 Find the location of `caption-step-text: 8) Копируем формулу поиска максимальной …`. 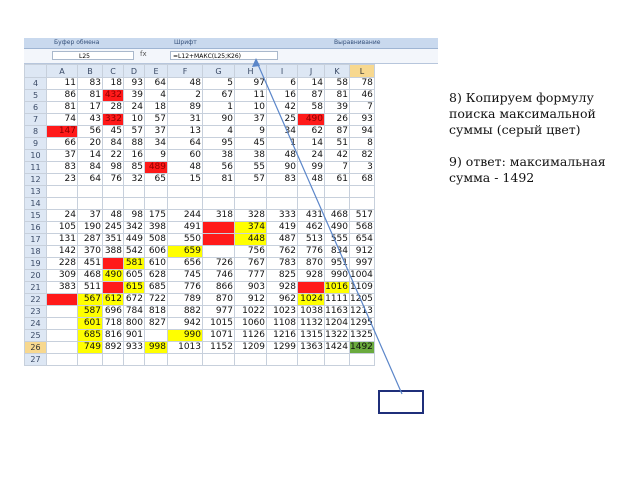

caption-step-text: 8) Копируем формулу поиска максимальной … is located at coordinates (522, 113).